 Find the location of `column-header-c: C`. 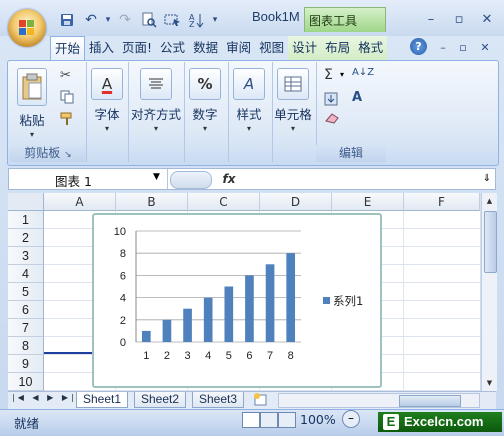

column-header-c: C is located at coordinates (224, 202).